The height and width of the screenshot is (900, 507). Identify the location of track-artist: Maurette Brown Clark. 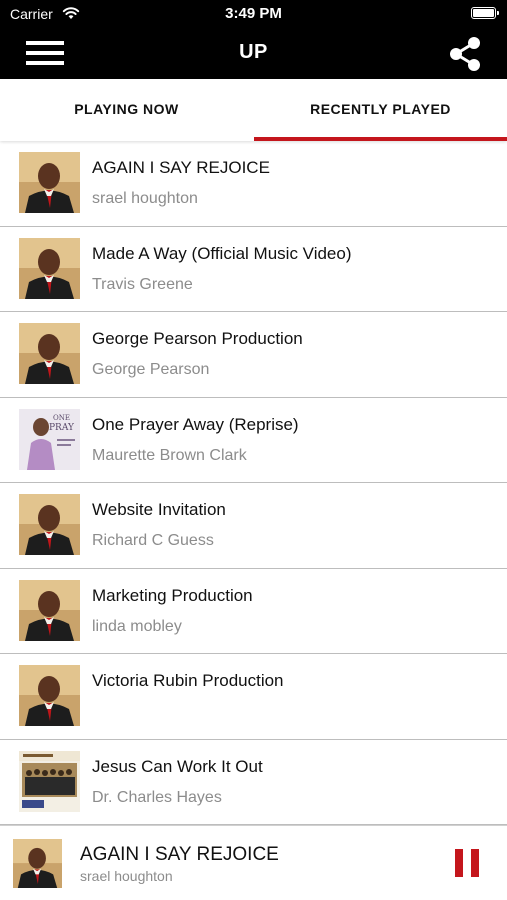
(169, 455).